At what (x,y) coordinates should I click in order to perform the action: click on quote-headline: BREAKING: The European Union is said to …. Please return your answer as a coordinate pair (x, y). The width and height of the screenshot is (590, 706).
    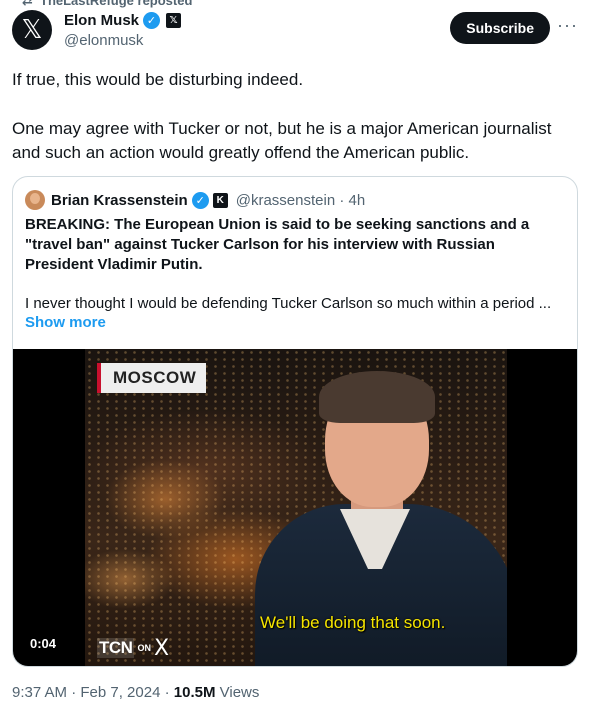
    Looking at the image, I should click on (277, 244).